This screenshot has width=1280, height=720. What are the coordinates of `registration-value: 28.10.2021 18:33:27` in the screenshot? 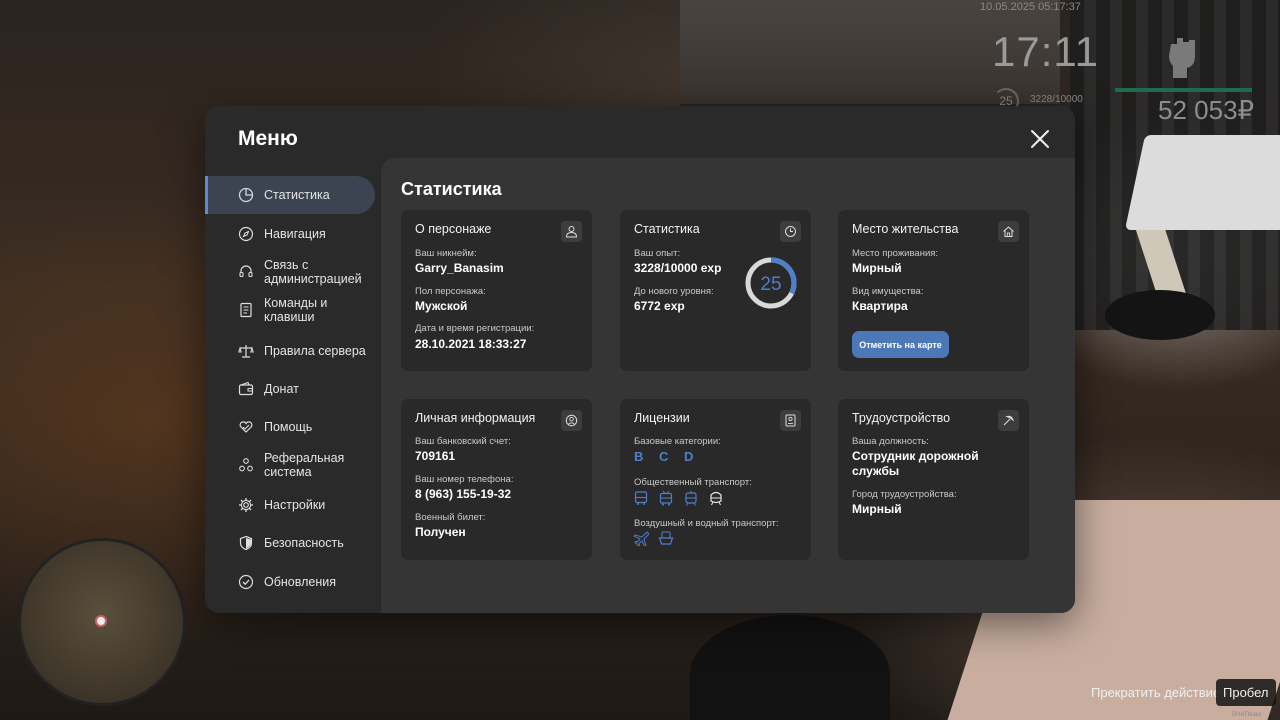 It's located at (471, 344).